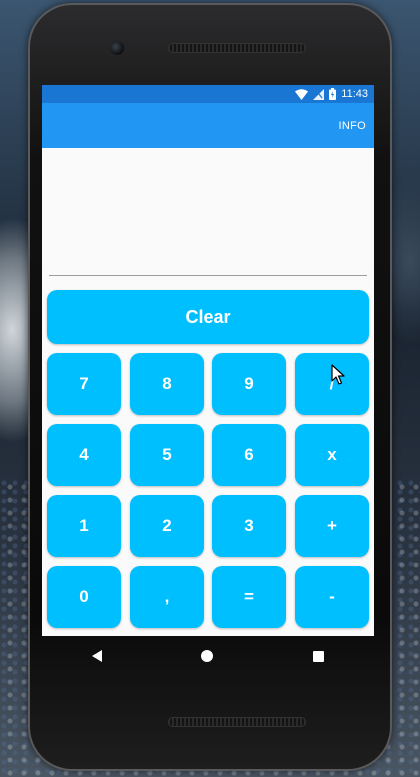 The image size is (420, 777). Describe the element at coordinates (96, 656) in the screenshot. I see `back-icon` at that location.